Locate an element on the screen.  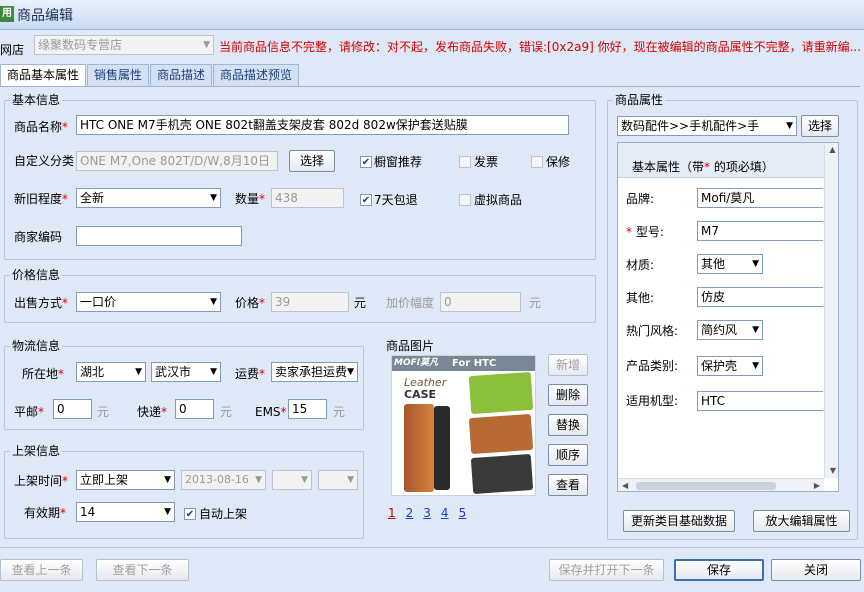
style-value: 简约风 is located at coordinates (719, 330).